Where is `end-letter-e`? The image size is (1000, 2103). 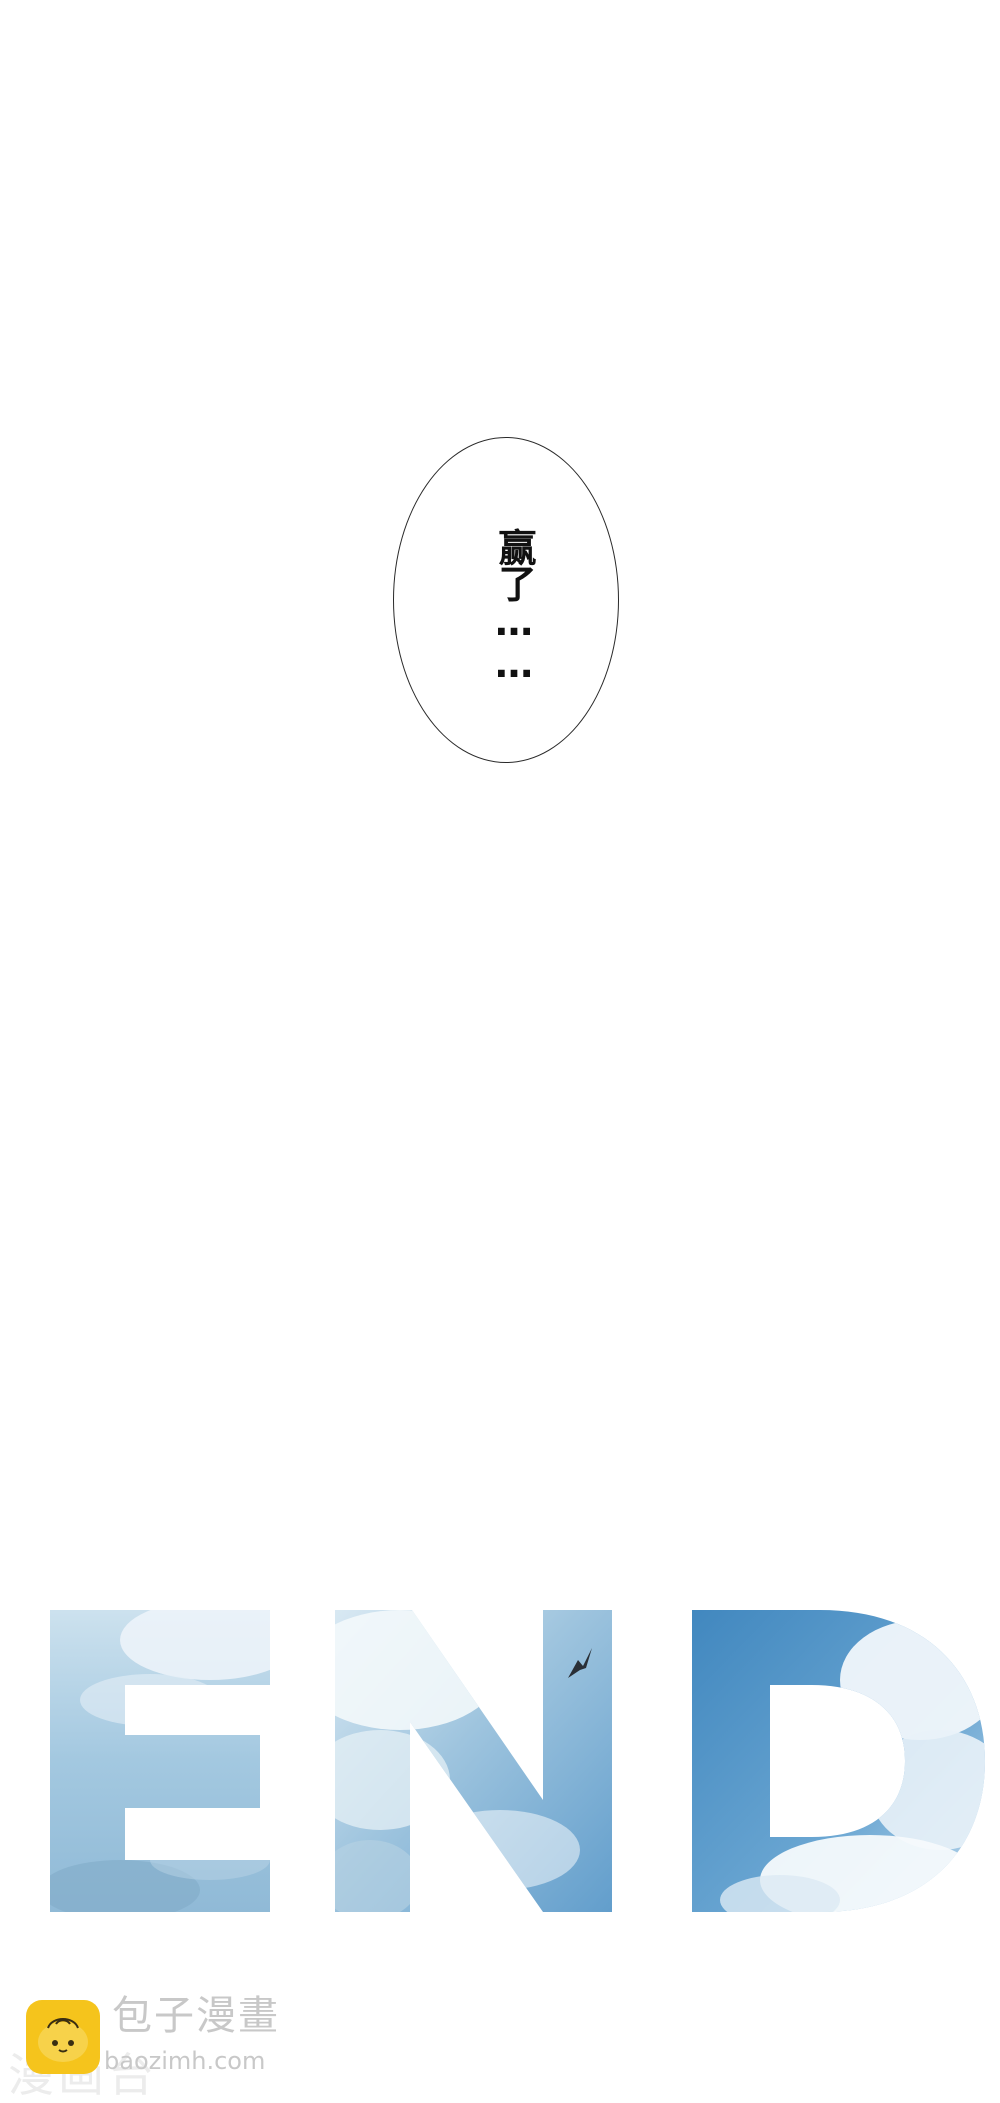 end-letter-e is located at coordinates (160, 1761).